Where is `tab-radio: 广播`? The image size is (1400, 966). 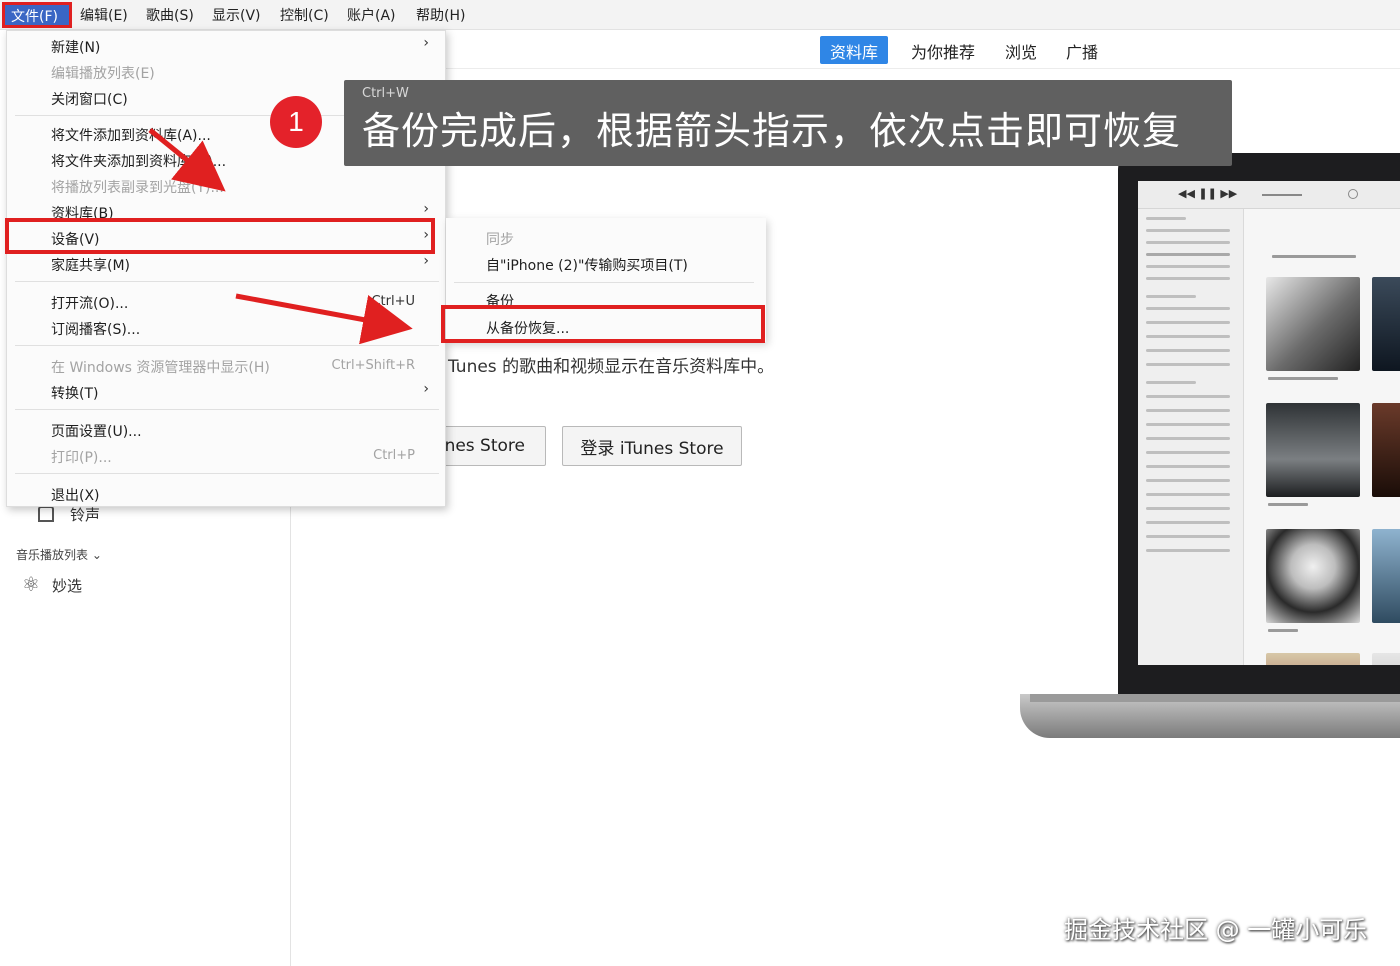
tab-radio: 广播 is located at coordinates (1082, 50).